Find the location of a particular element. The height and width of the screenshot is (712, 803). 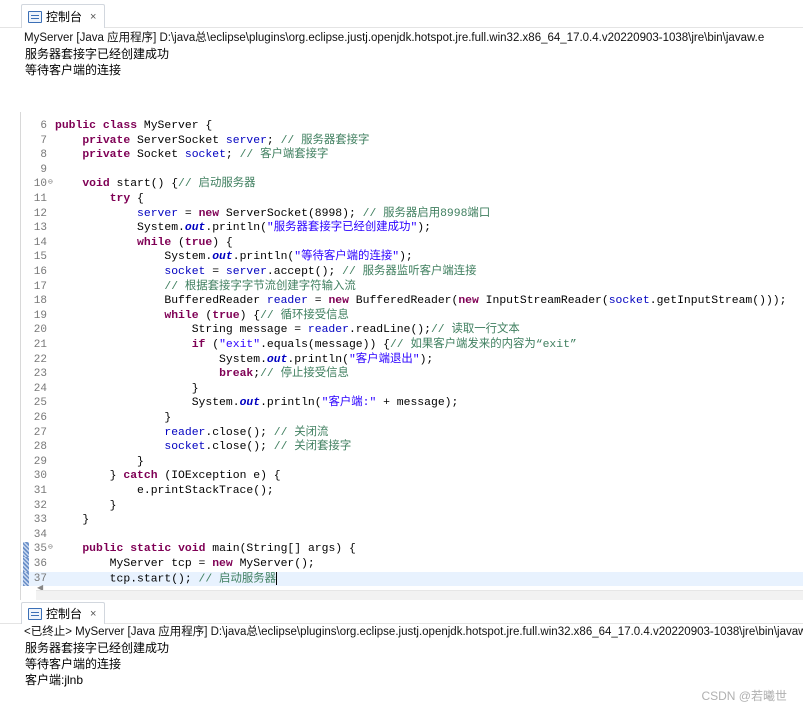

line-number: 27 is located at coordinates (40, 432).